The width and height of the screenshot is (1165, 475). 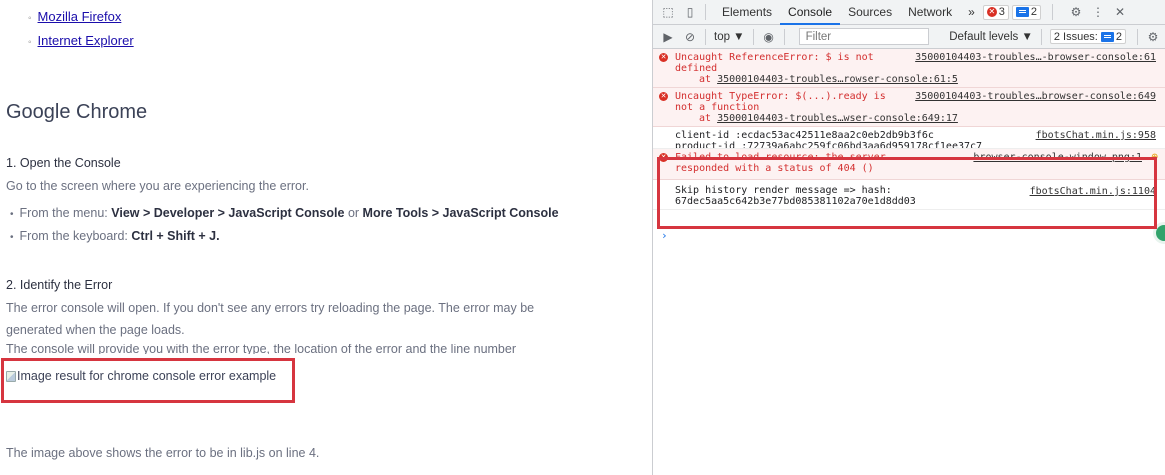 What do you see at coordinates (668, 37) in the screenshot?
I see `sidebar-toggle-icon: ▶` at bounding box center [668, 37].